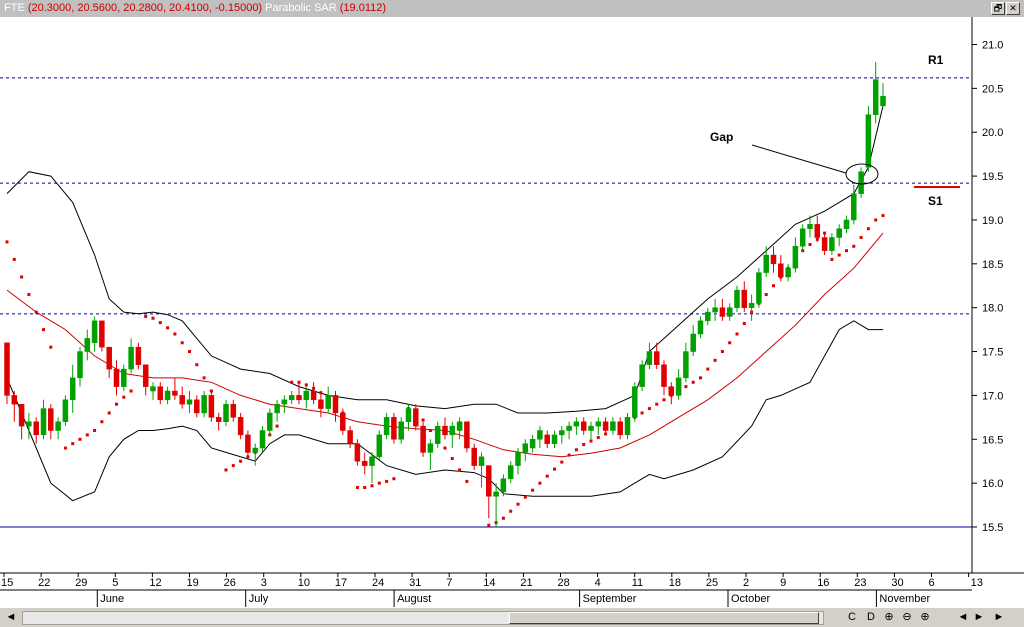  Describe the element at coordinates (301, 8) in the screenshot. I see `indicator-name: Parabolic SAR` at that location.